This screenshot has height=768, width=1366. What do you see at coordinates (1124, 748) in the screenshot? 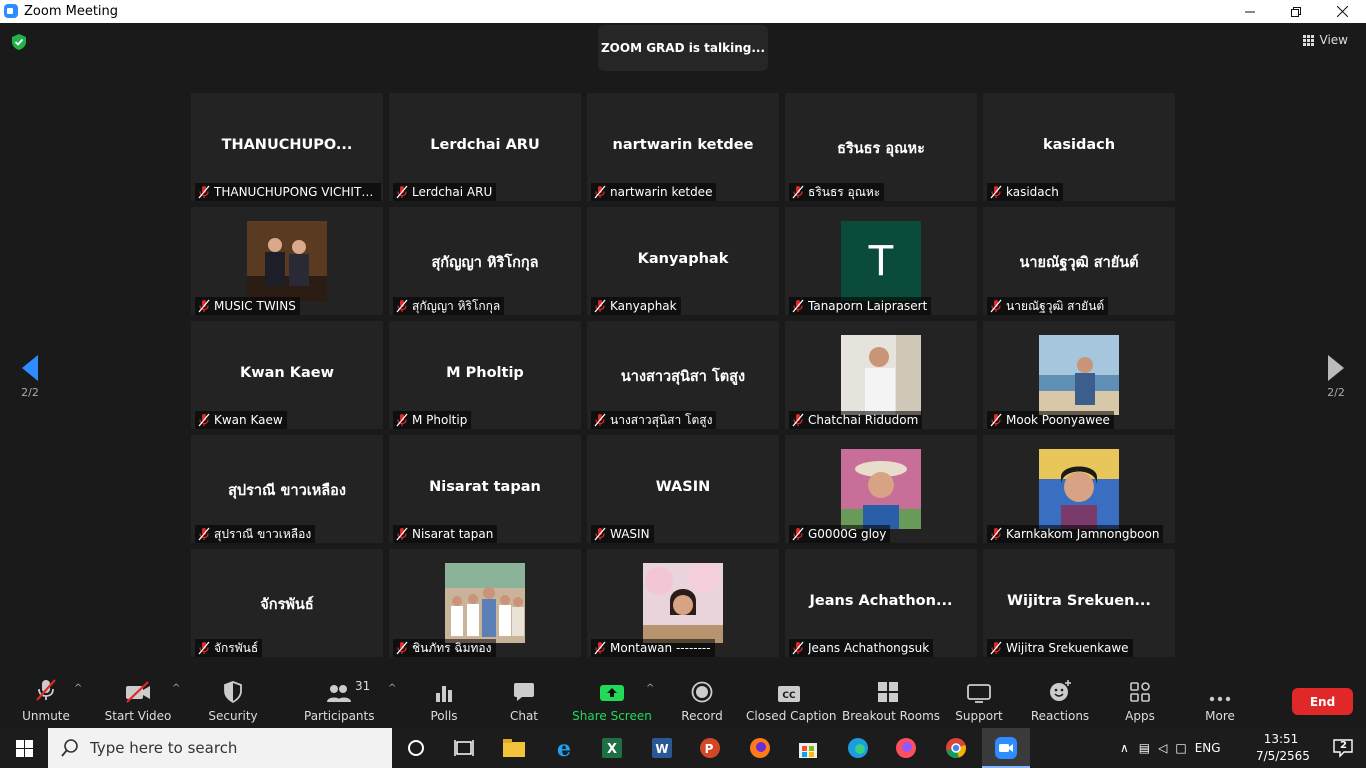
I see `tray-overflow-icon: ∧` at bounding box center [1124, 748].